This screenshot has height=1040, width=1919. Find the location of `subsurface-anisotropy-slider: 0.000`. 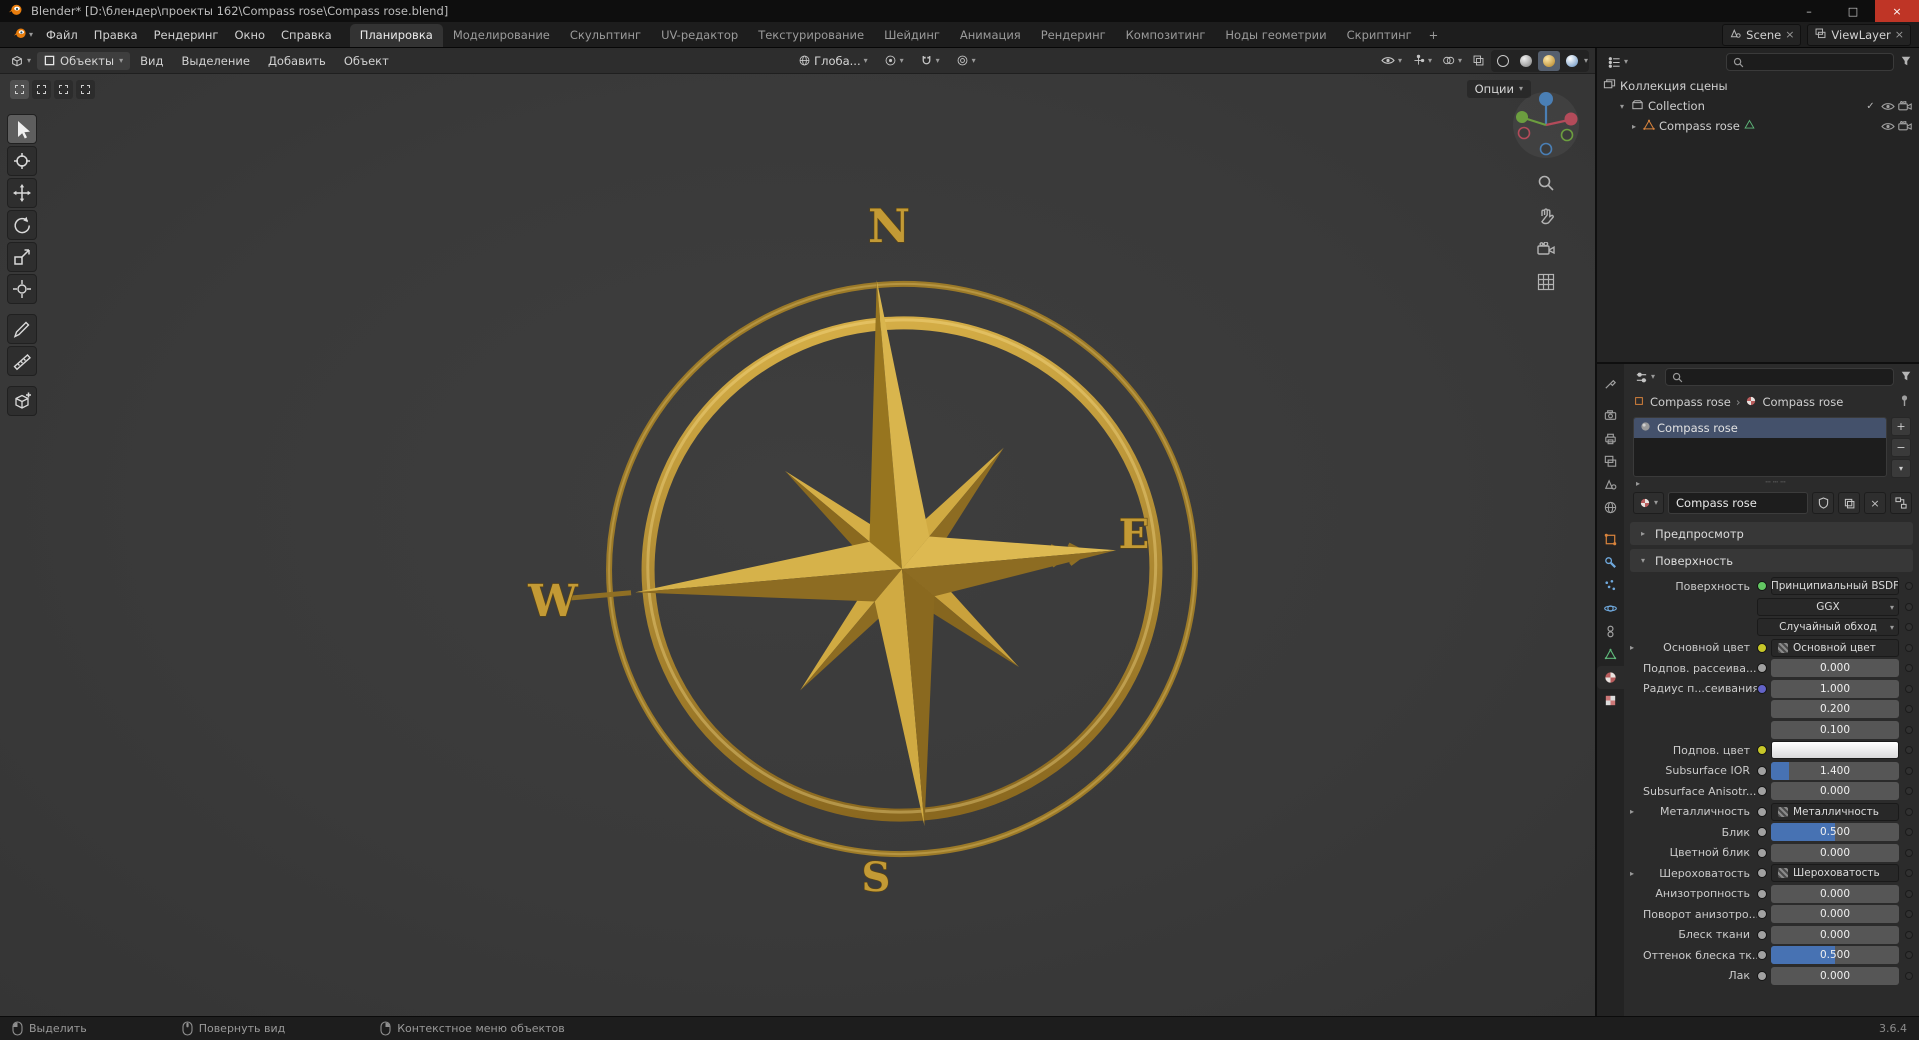

subsurface-anisotropy-slider: 0.000 is located at coordinates (1835, 791).